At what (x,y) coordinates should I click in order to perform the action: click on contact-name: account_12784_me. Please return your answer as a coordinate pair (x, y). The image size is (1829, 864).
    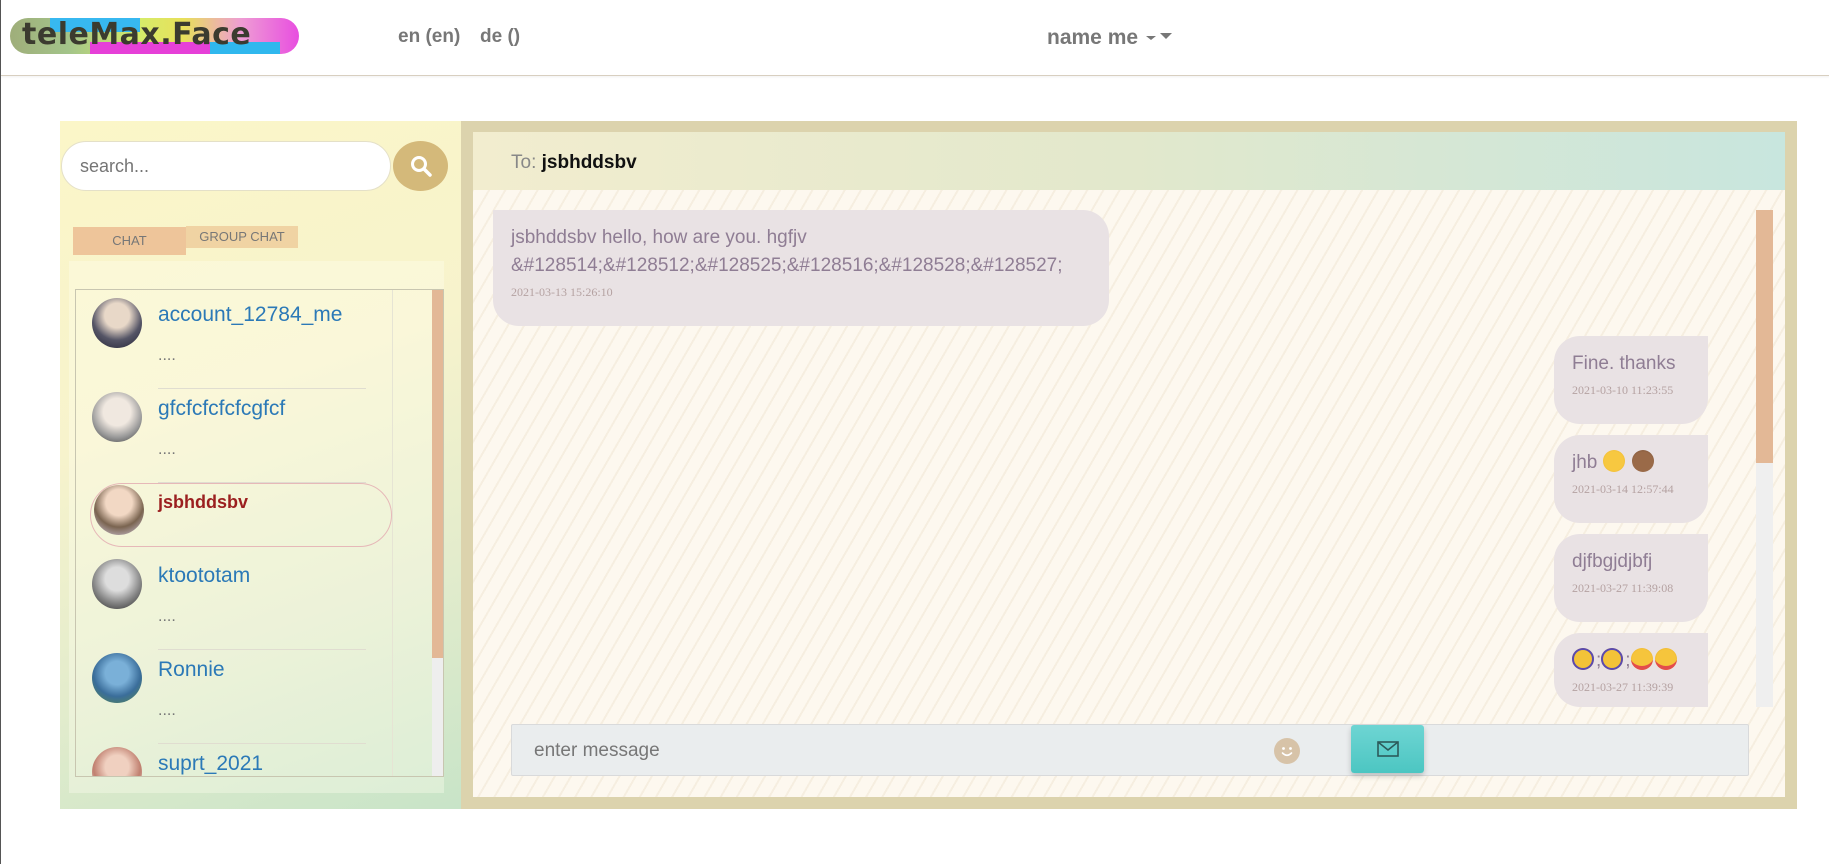
    Looking at the image, I should click on (250, 315).